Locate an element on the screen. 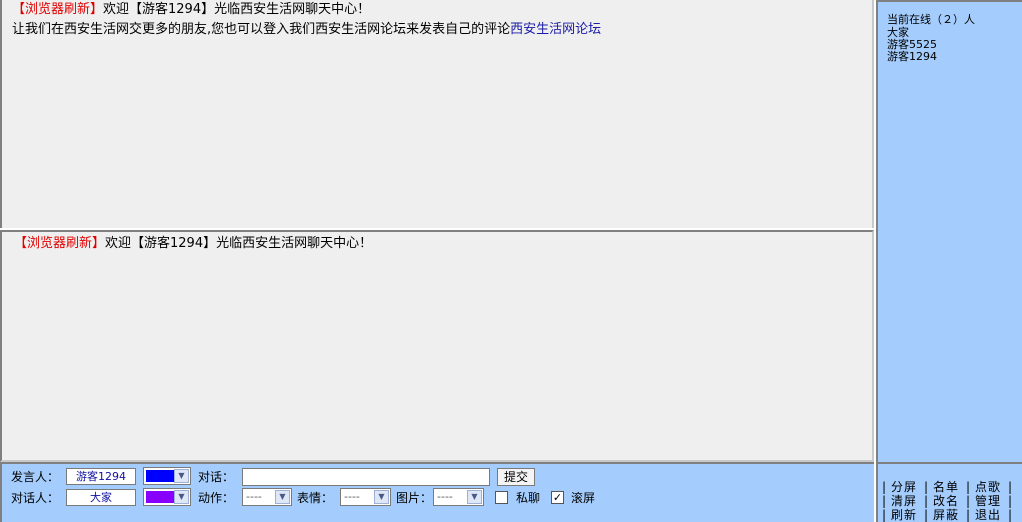 This screenshot has width=1022, height=522. speaker-name-field: 游客1294 is located at coordinates (101, 476).